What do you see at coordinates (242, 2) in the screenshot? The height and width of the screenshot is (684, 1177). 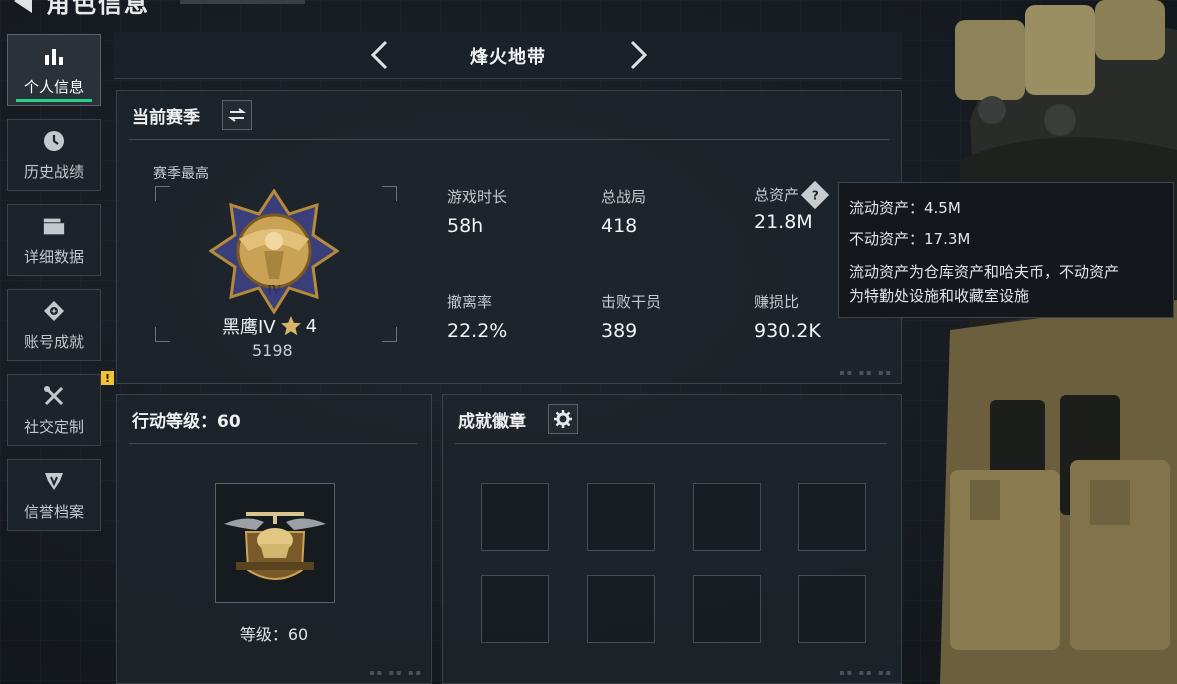 I see `header-decoration` at bounding box center [242, 2].